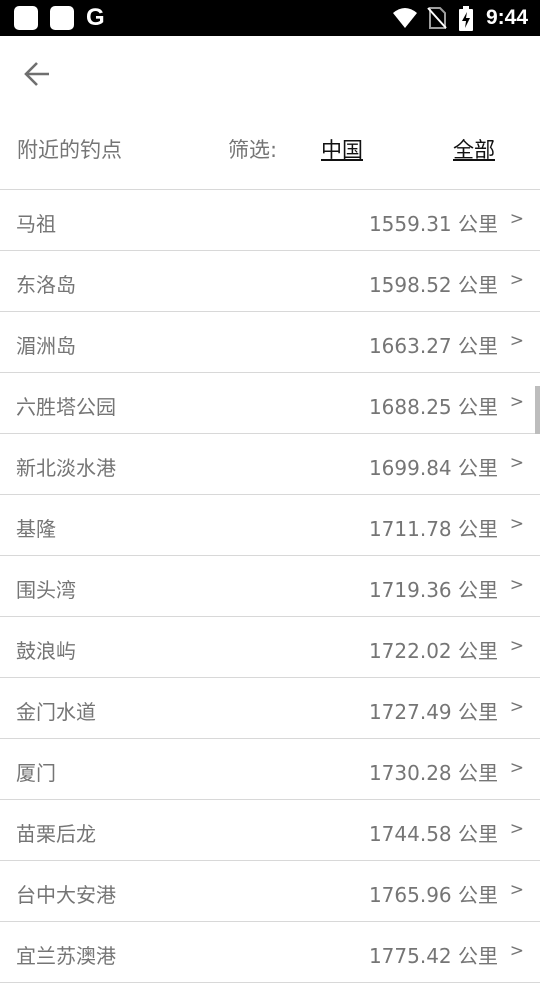 This screenshot has height=983, width=540. What do you see at coordinates (270, 769) in the screenshot?
I see `list-item: 厦门 1730.28 公里 >` at bounding box center [270, 769].